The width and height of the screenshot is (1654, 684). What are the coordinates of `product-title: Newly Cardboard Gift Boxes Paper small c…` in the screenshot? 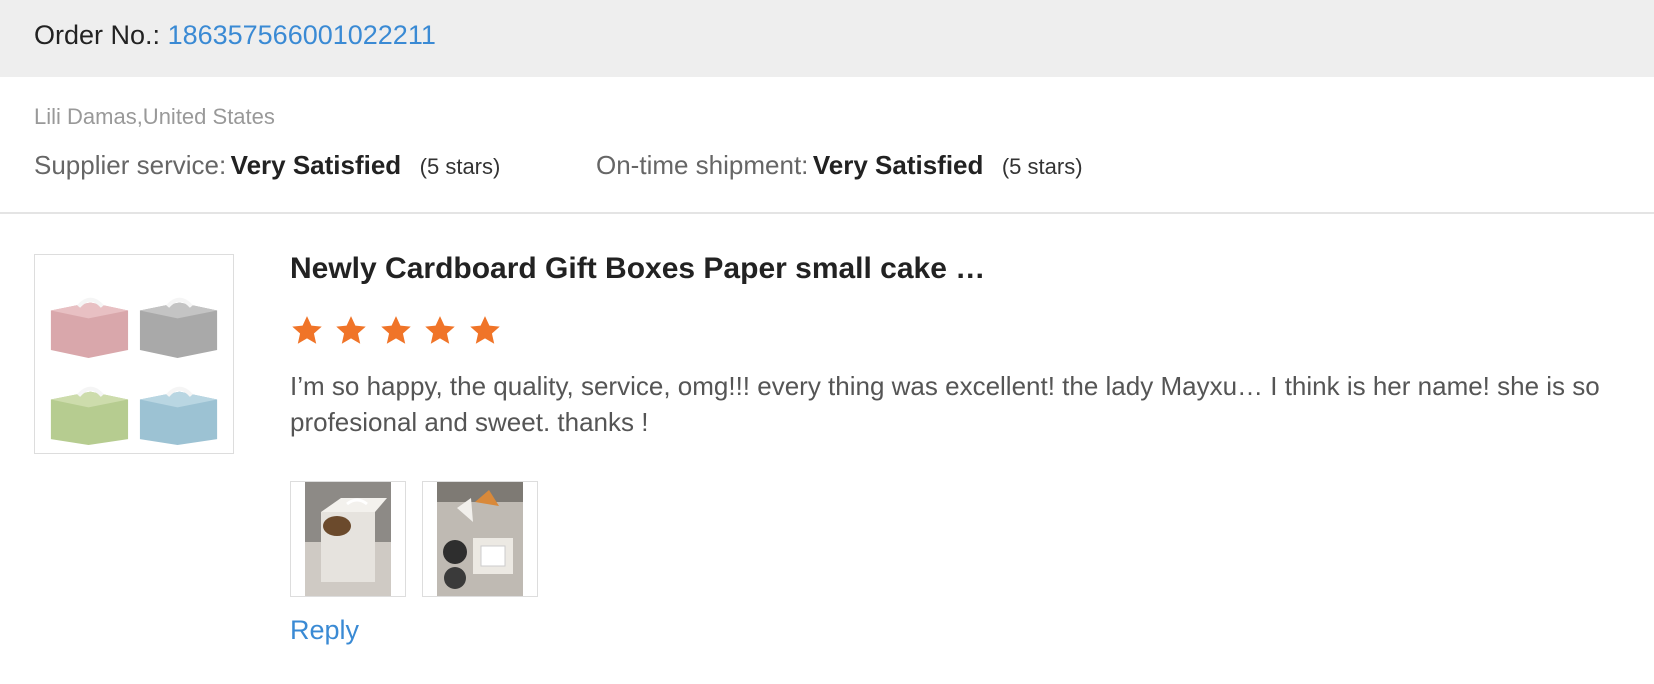 It's located at (637, 269).